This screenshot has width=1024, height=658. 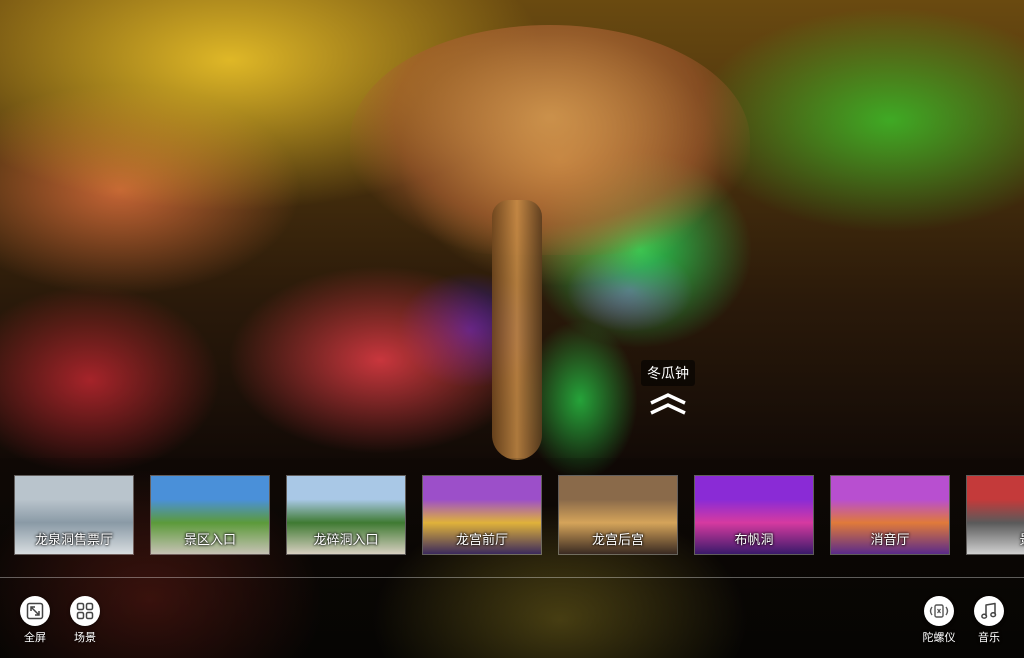 I want to click on scene-thumbnail: 龙碎洞入口, so click(x=346, y=515).